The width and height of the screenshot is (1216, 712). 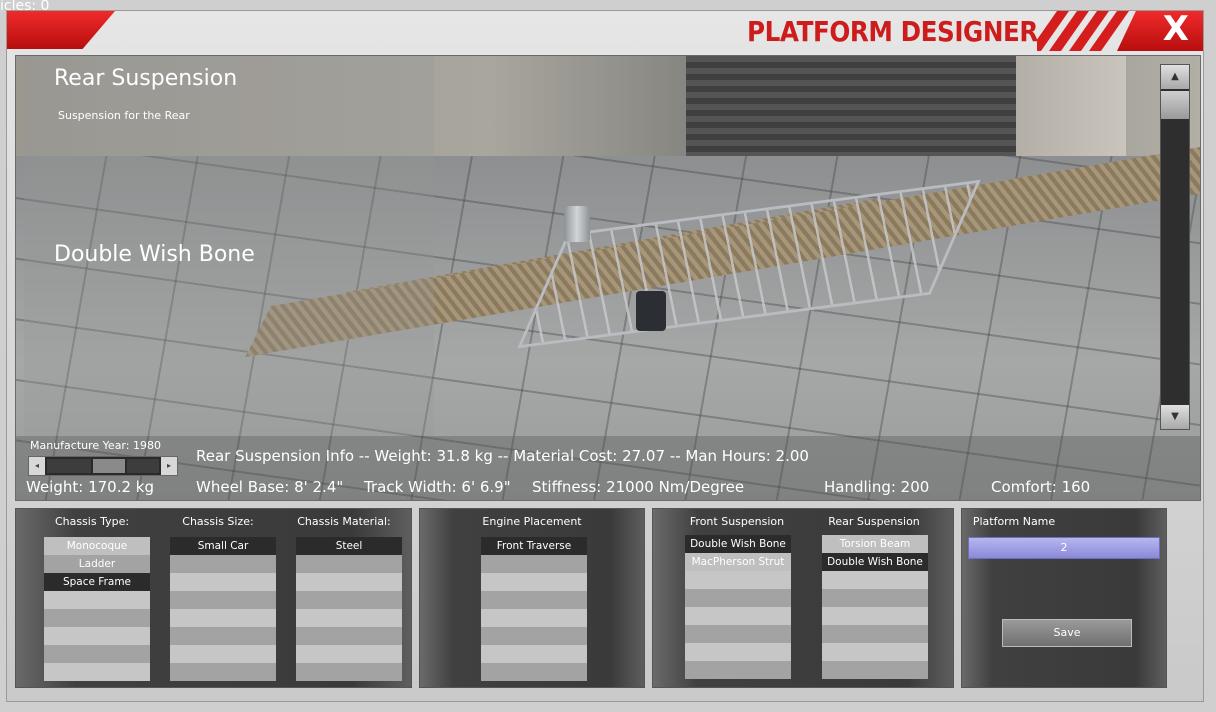 I want to click on viewport-scrollbar: ▲ ▼, so click(x=1175, y=247).